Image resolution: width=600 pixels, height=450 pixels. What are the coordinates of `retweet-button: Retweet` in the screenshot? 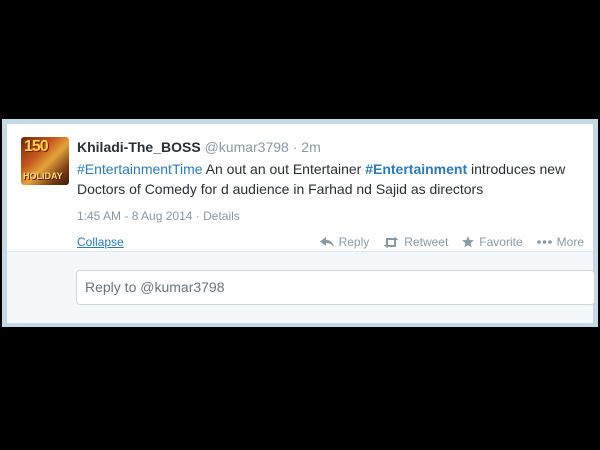 It's located at (415, 242).